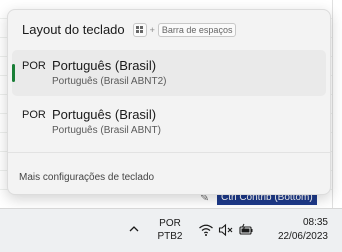 Image resolution: width=342 pixels, height=252 pixels. What do you see at coordinates (13, 73) in the screenshot?
I see `selected-indicator` at bounding box center [13, 73].